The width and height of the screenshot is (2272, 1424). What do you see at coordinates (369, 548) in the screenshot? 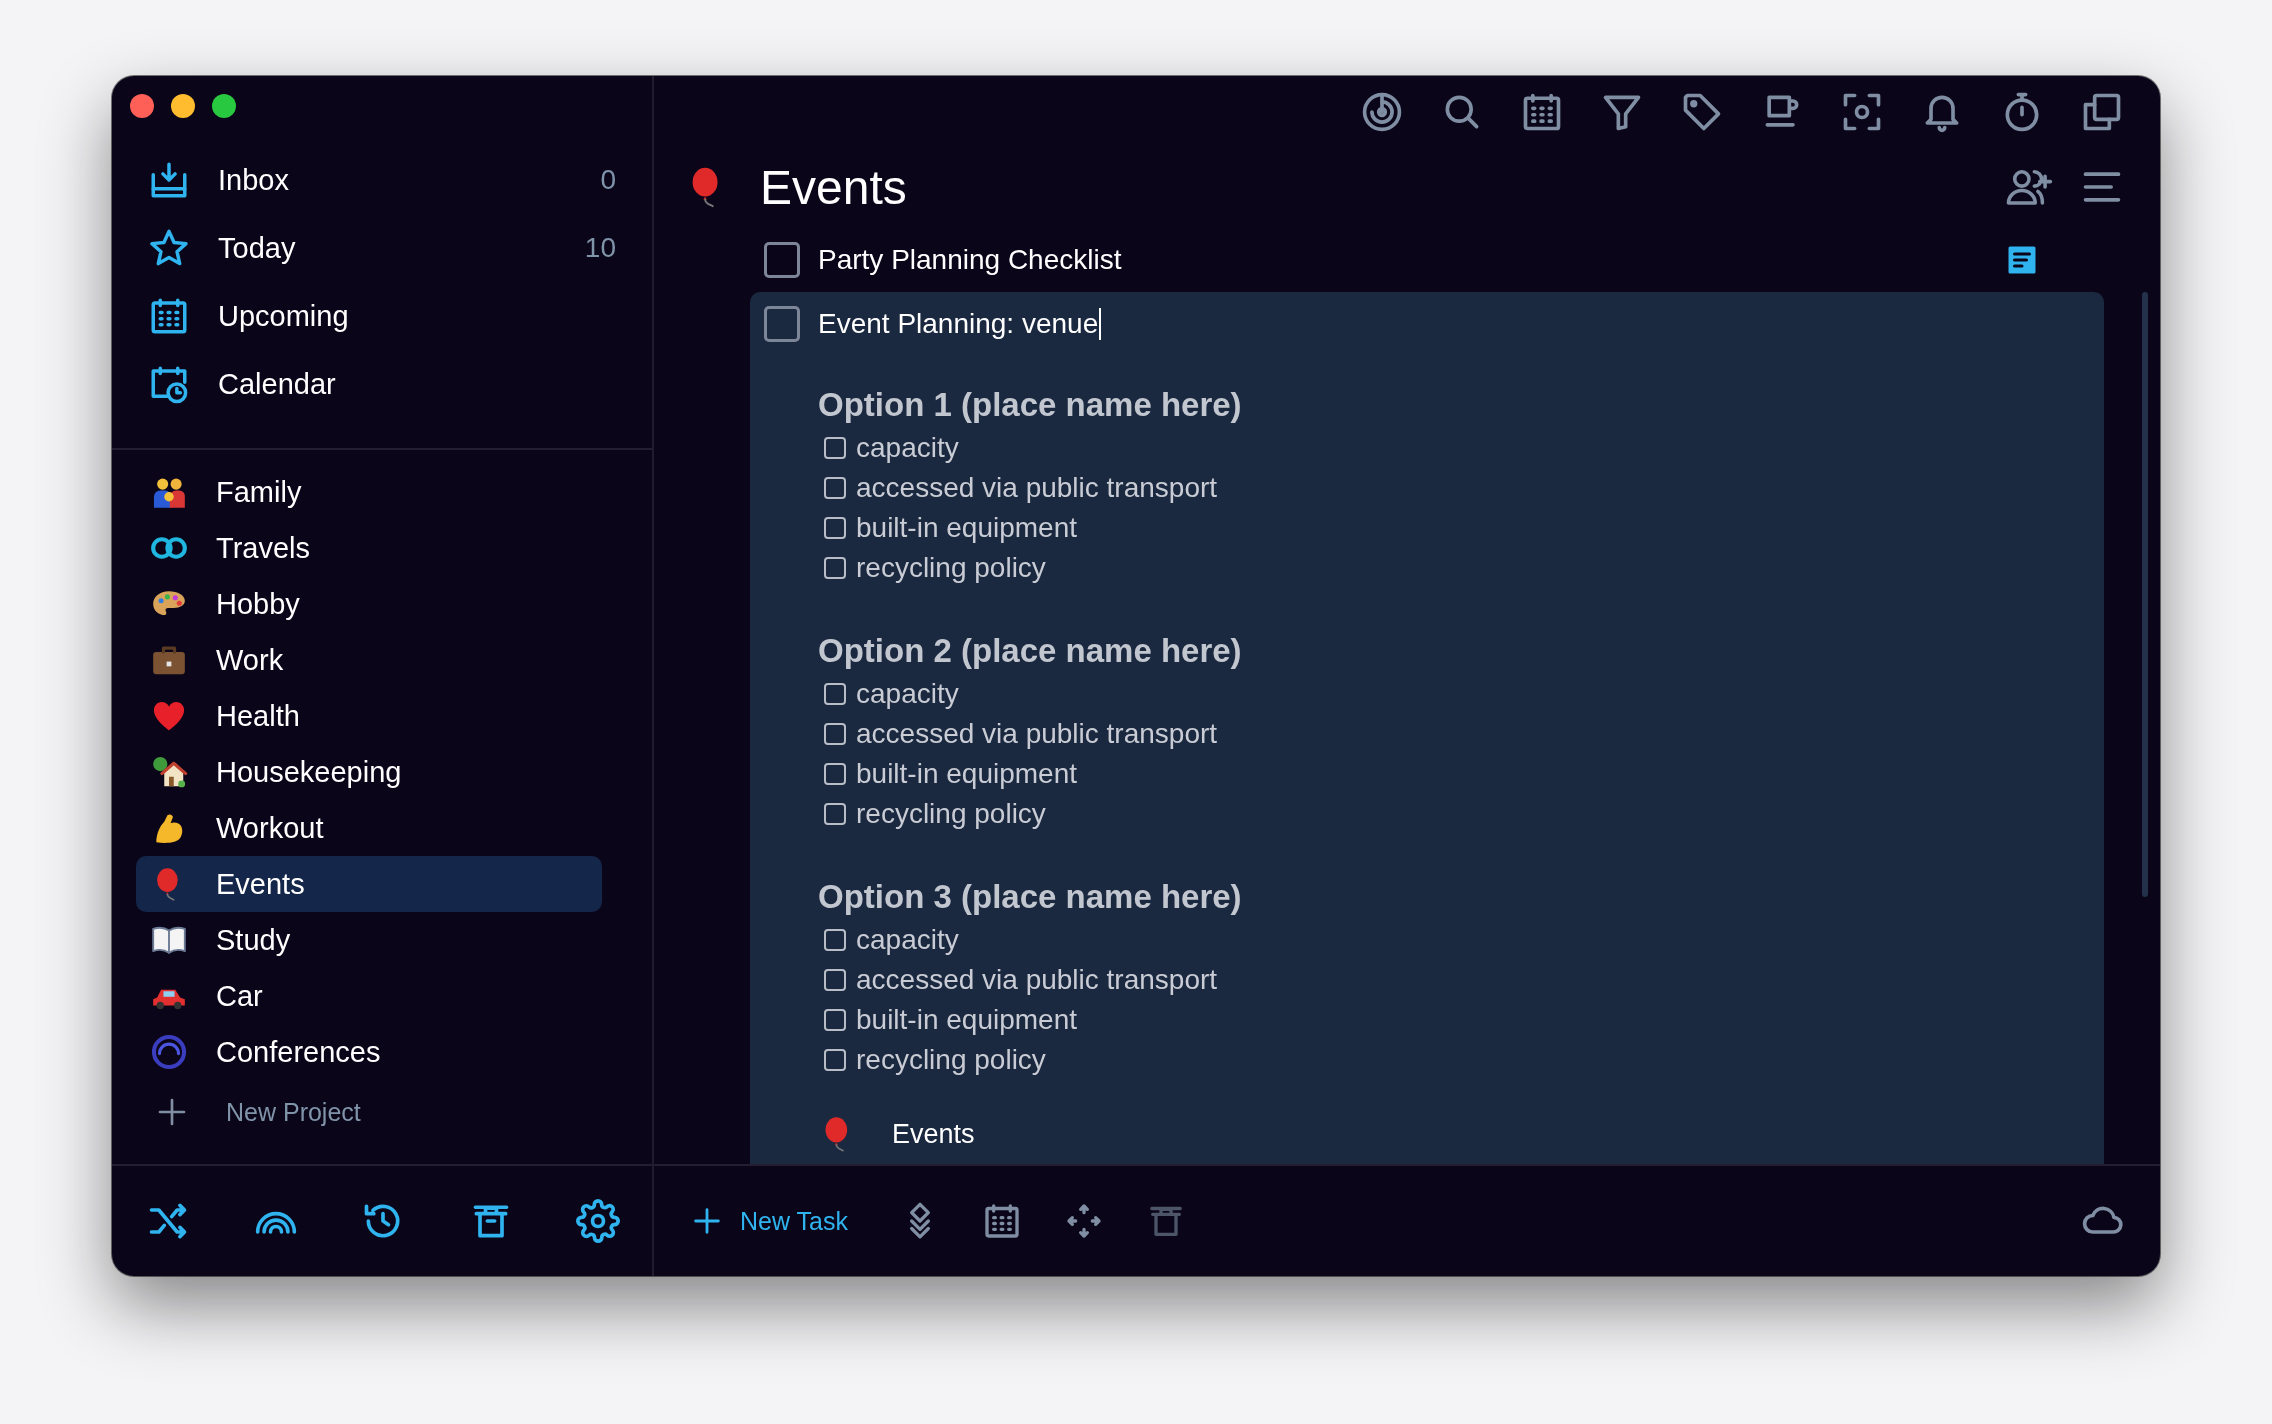
I see `project-item: Travels` at bounding box center [369, 548].